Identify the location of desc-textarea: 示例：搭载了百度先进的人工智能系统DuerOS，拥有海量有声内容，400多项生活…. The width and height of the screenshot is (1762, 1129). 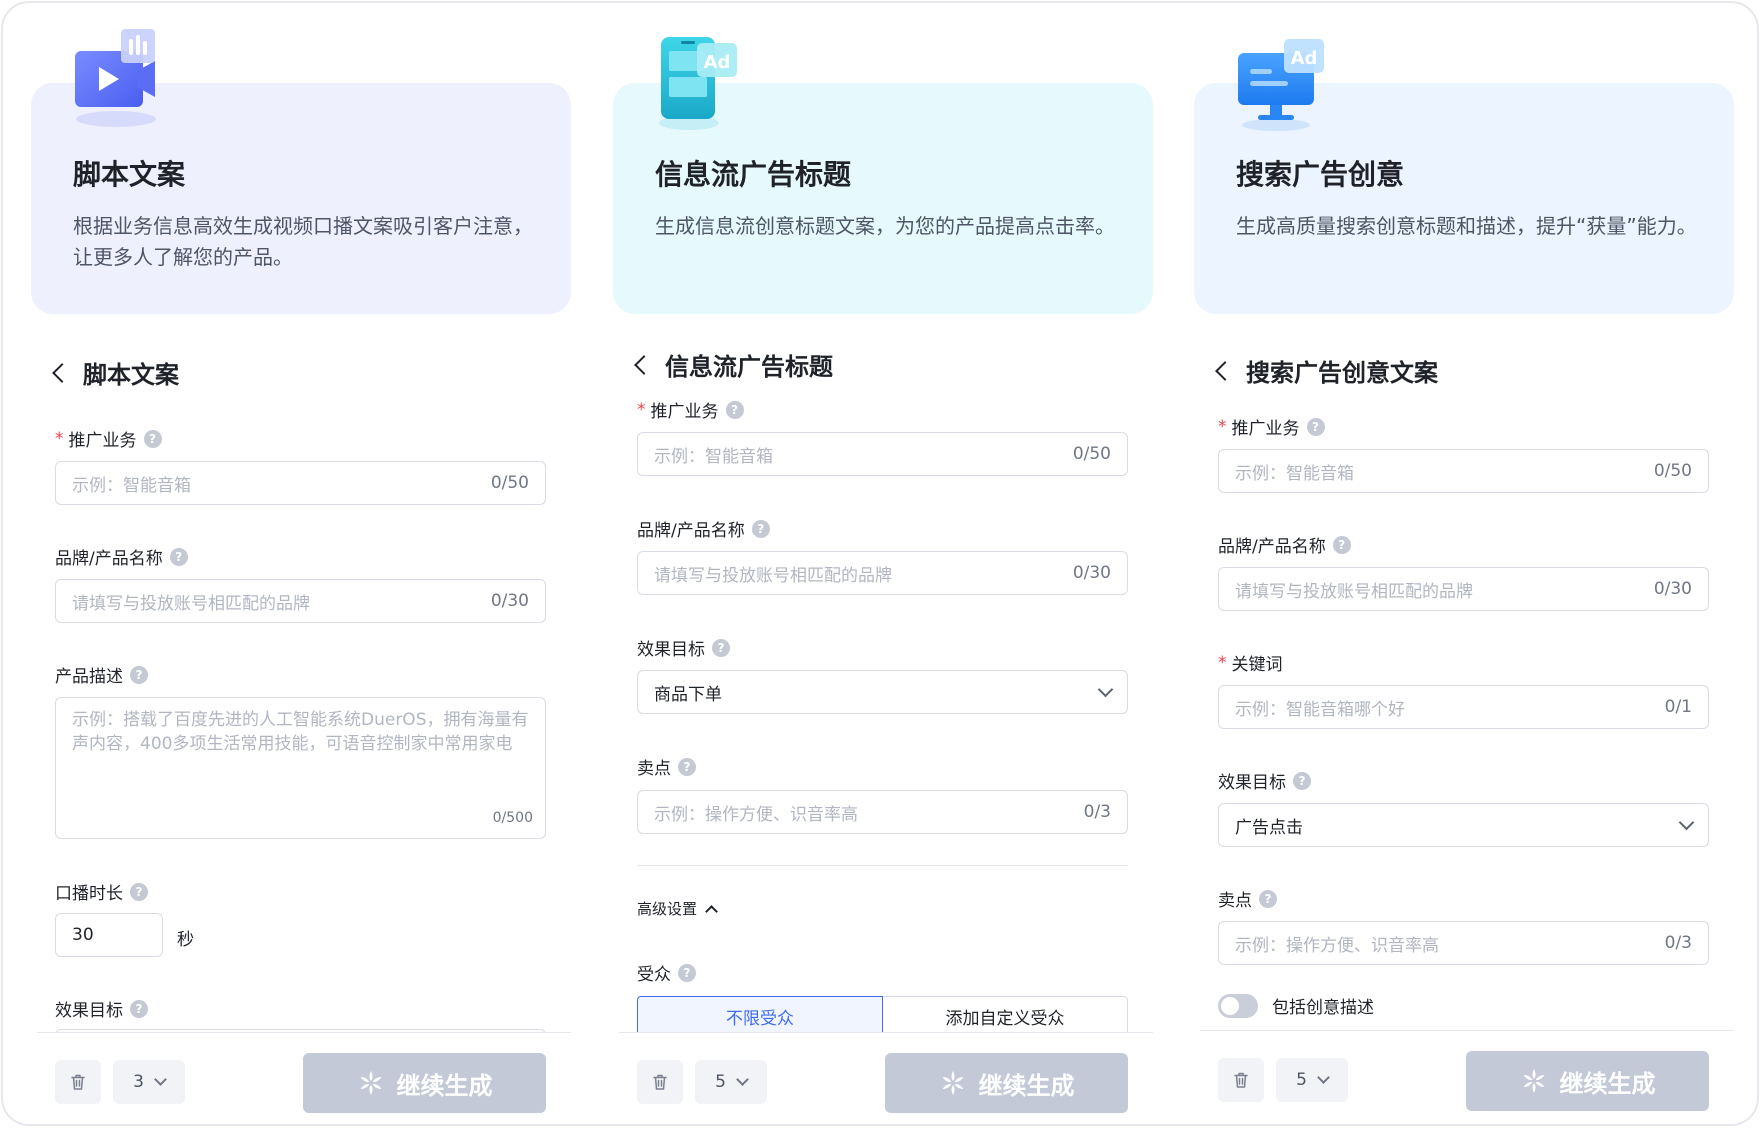
(300, 768).